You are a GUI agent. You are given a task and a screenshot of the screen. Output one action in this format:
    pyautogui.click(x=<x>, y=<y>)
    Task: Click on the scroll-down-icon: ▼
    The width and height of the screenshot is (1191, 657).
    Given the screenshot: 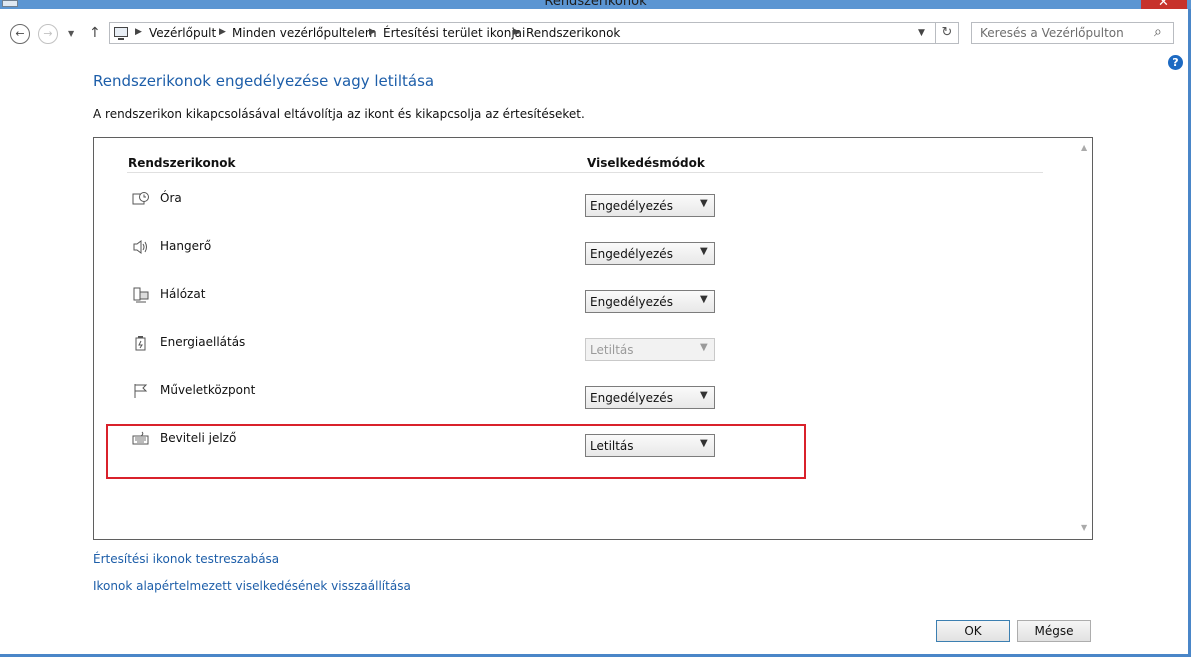 What is the action you would take?
    pyautogui.click(x=1084, y=527)
    